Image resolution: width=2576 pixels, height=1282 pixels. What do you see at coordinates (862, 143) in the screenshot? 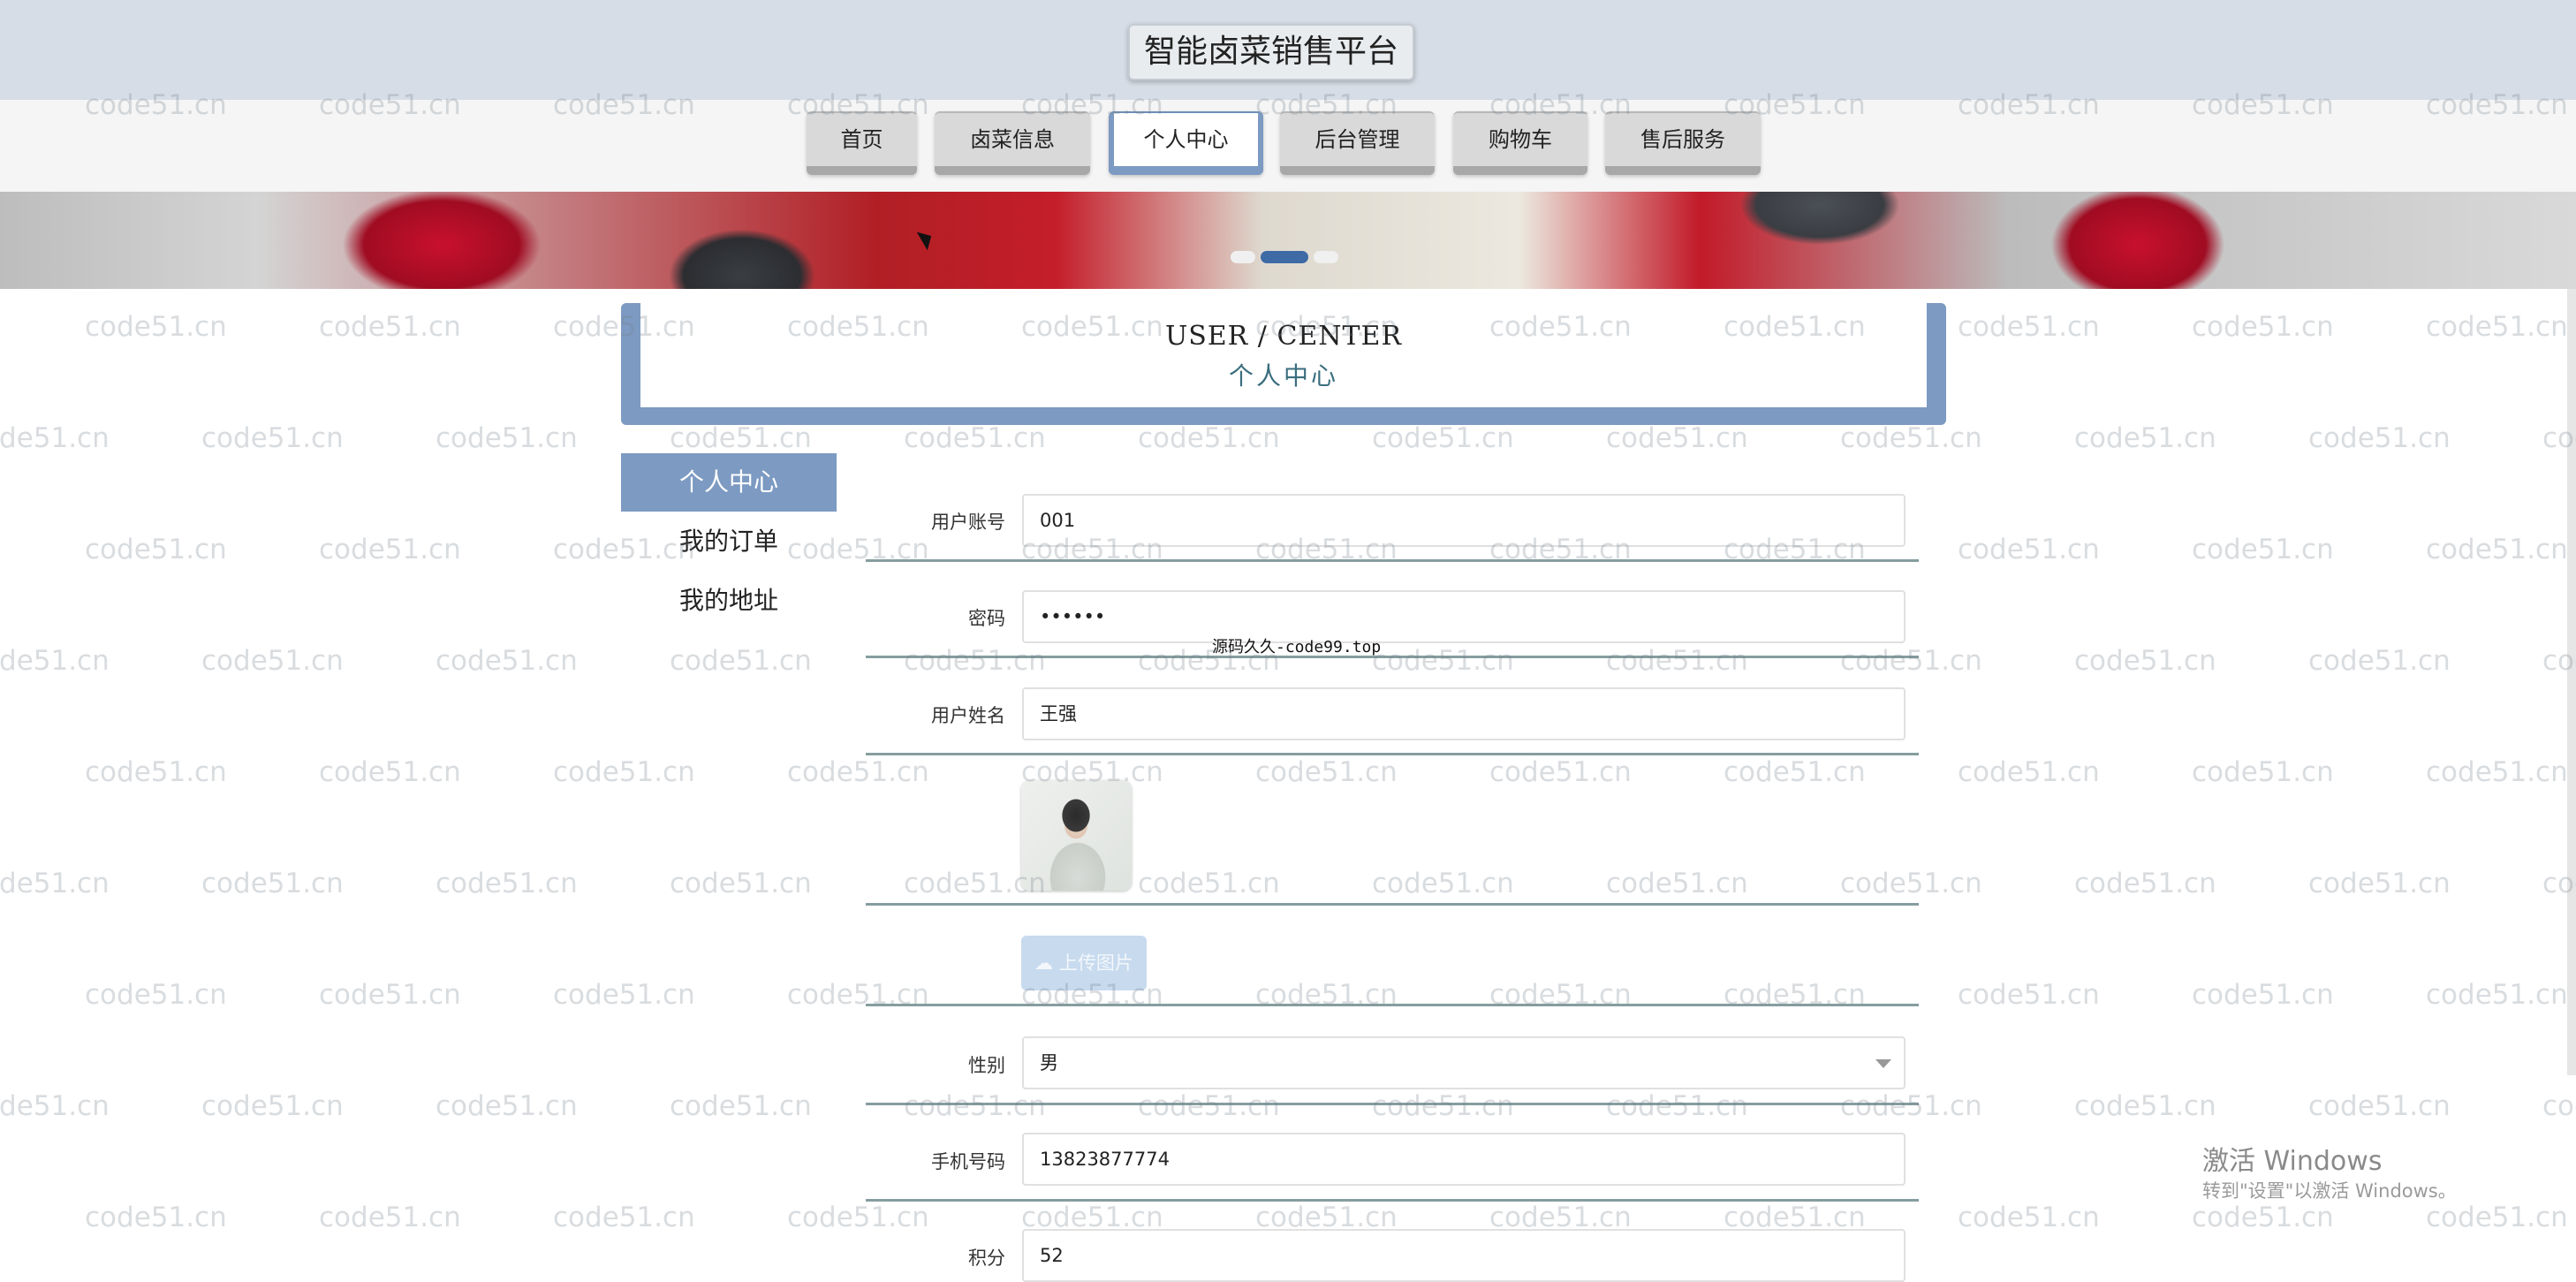
I see `nav-home: 首页` at bounding box center [862, 143].